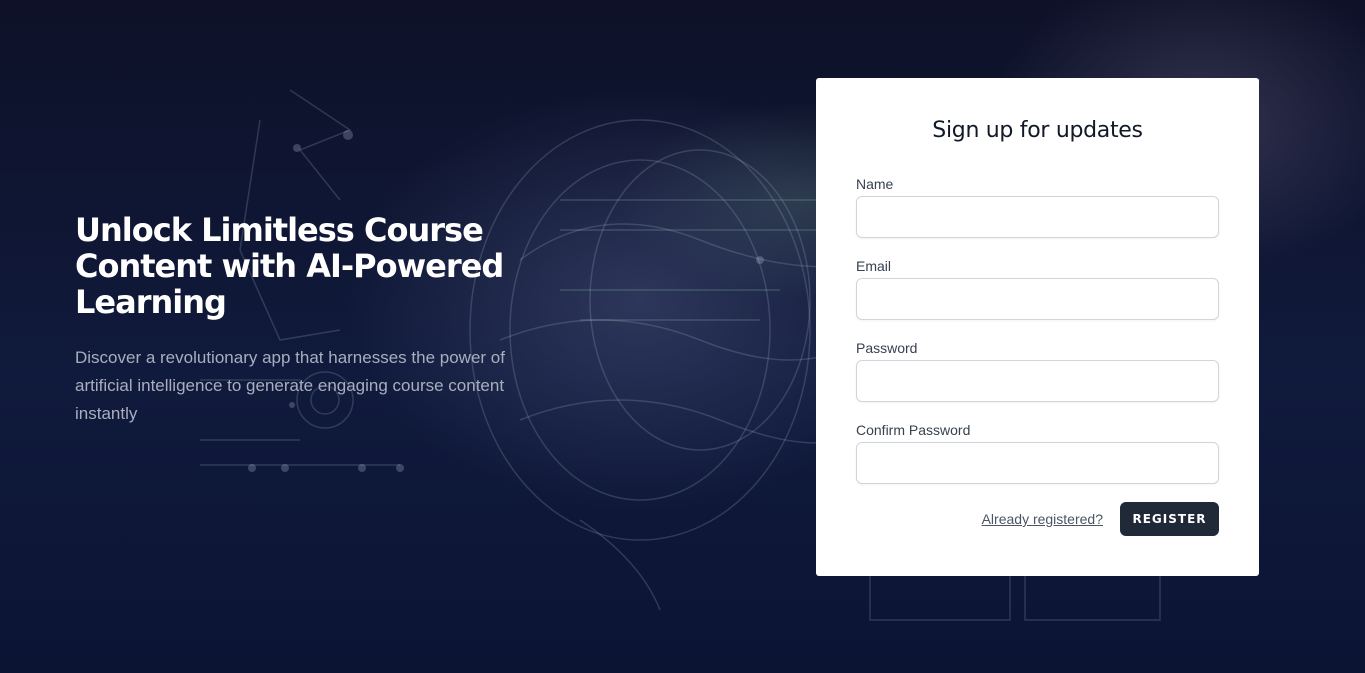  Describe the element at coordinates (1169, 519) in the screenshot. I see `register-button: REGISTER` at that location.